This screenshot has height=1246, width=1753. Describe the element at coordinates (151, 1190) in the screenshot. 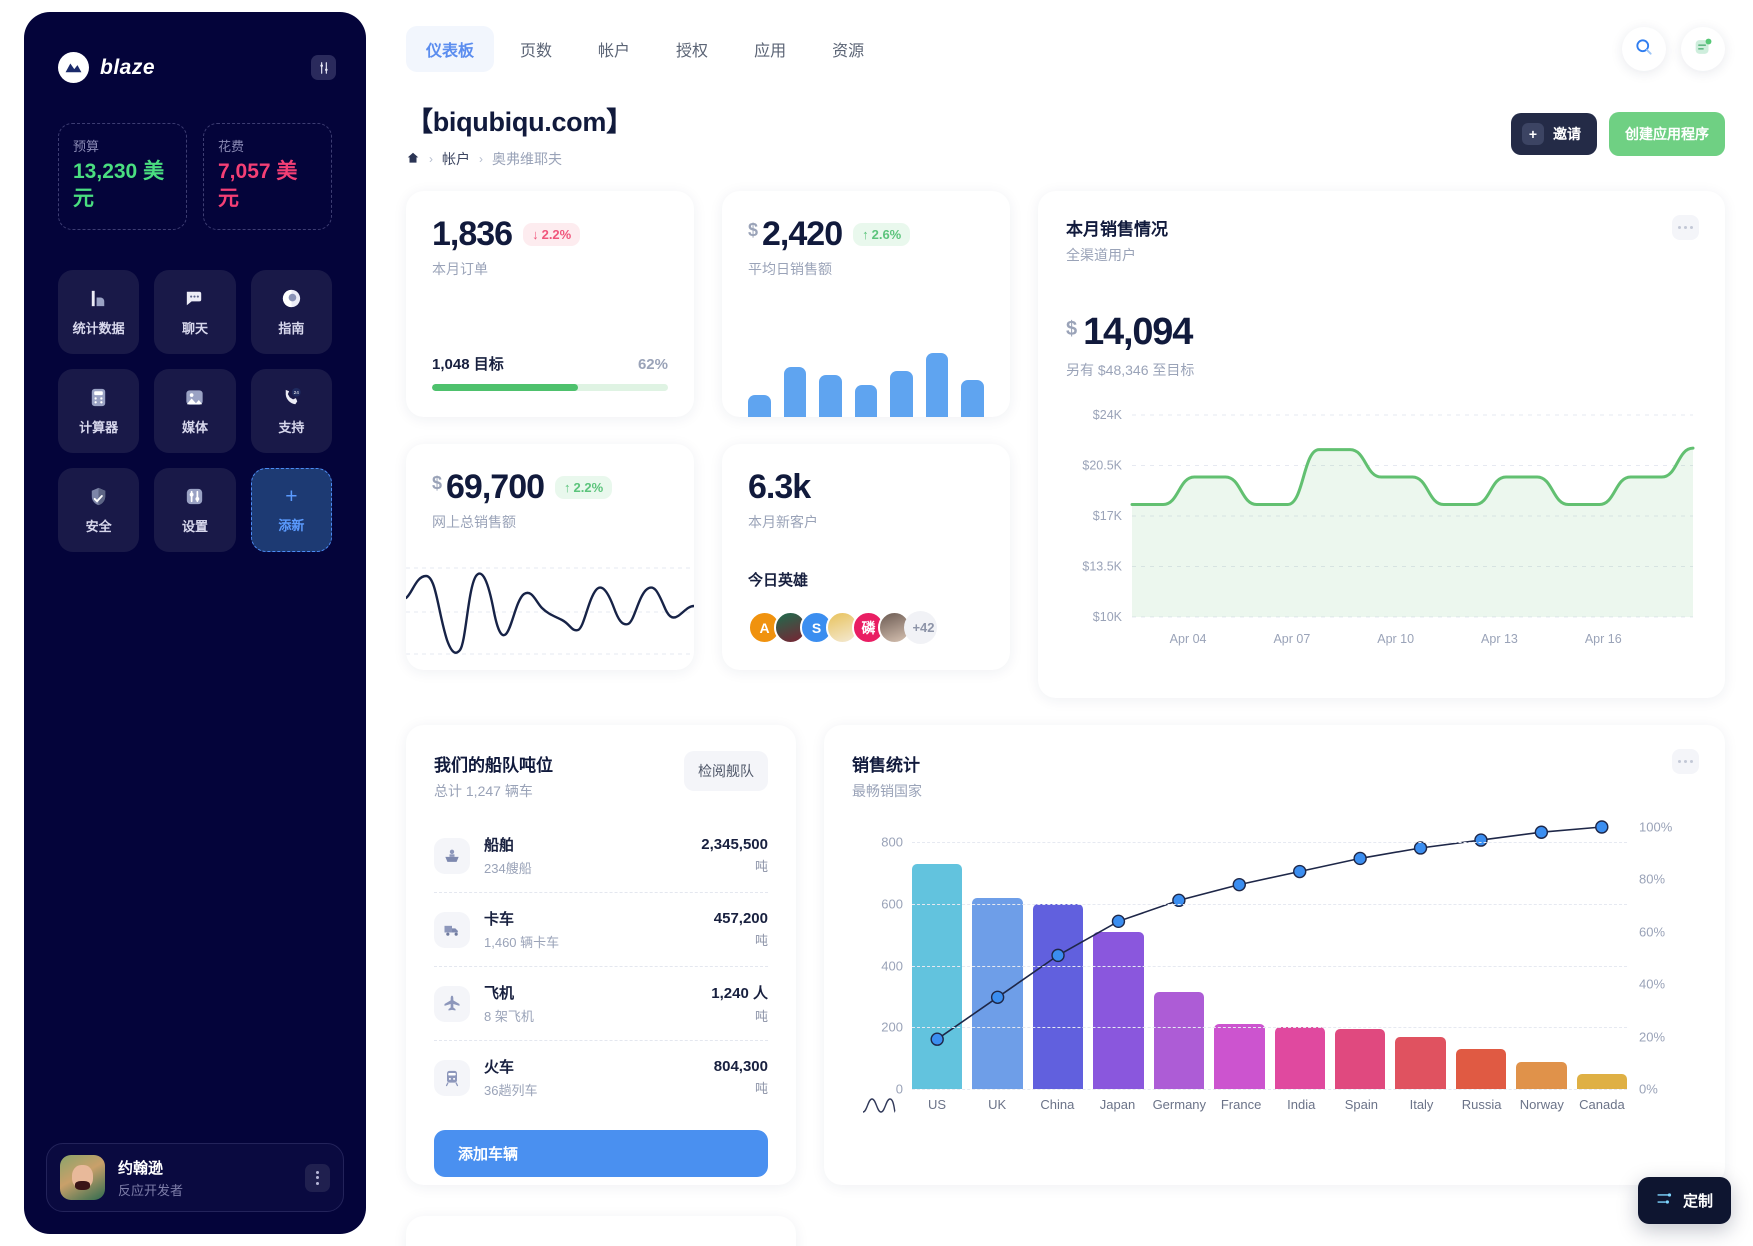

I see `sidebar-user-role: 反应开发者` at that location.